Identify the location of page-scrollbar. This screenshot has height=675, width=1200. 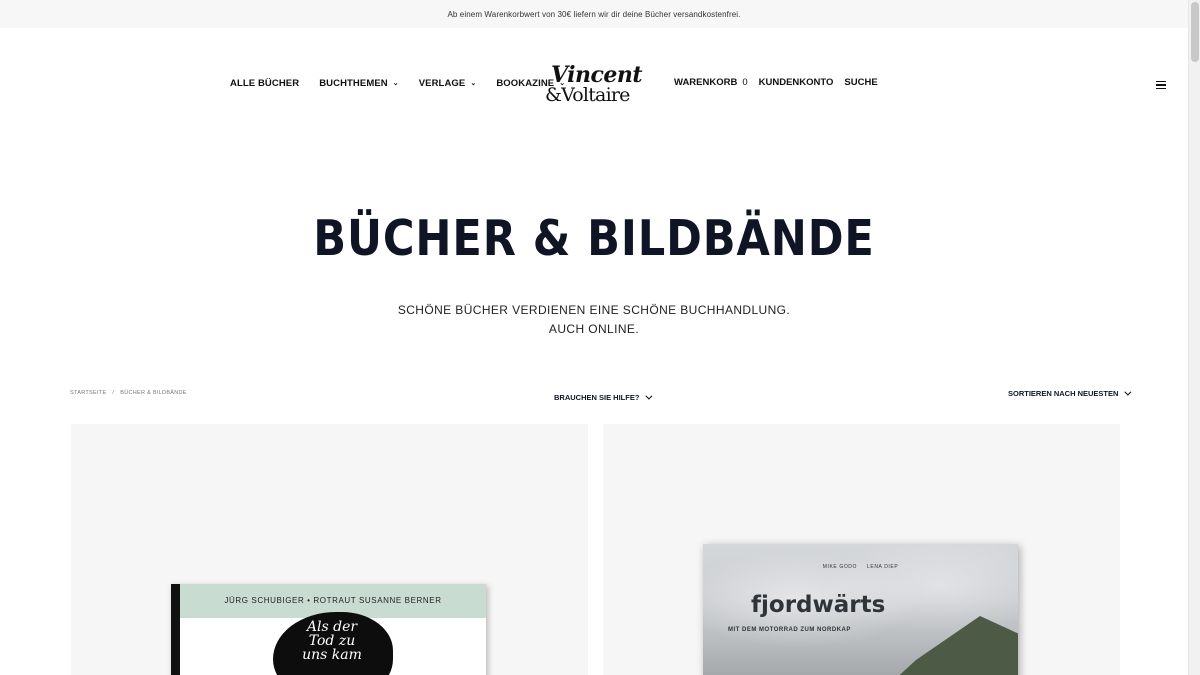
(1194, 337).